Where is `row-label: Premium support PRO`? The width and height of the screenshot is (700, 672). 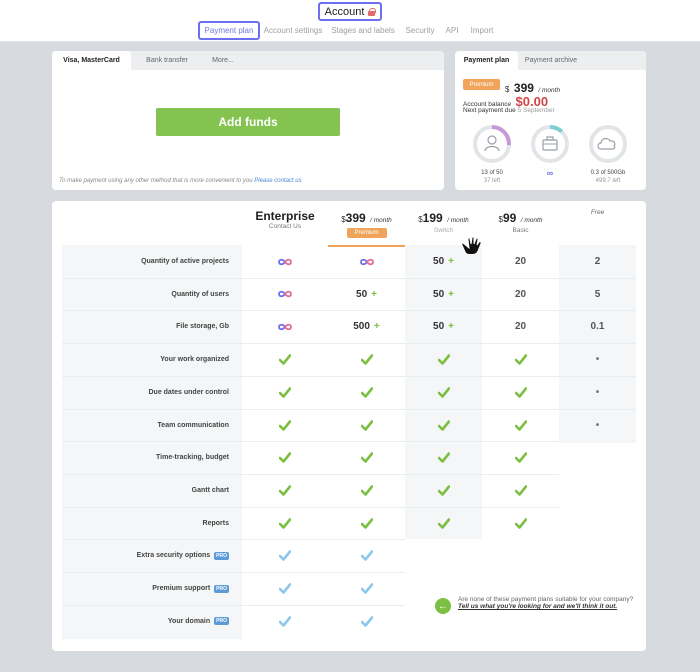
row-label: Premium support PRO is located at coordinates (149, 588).